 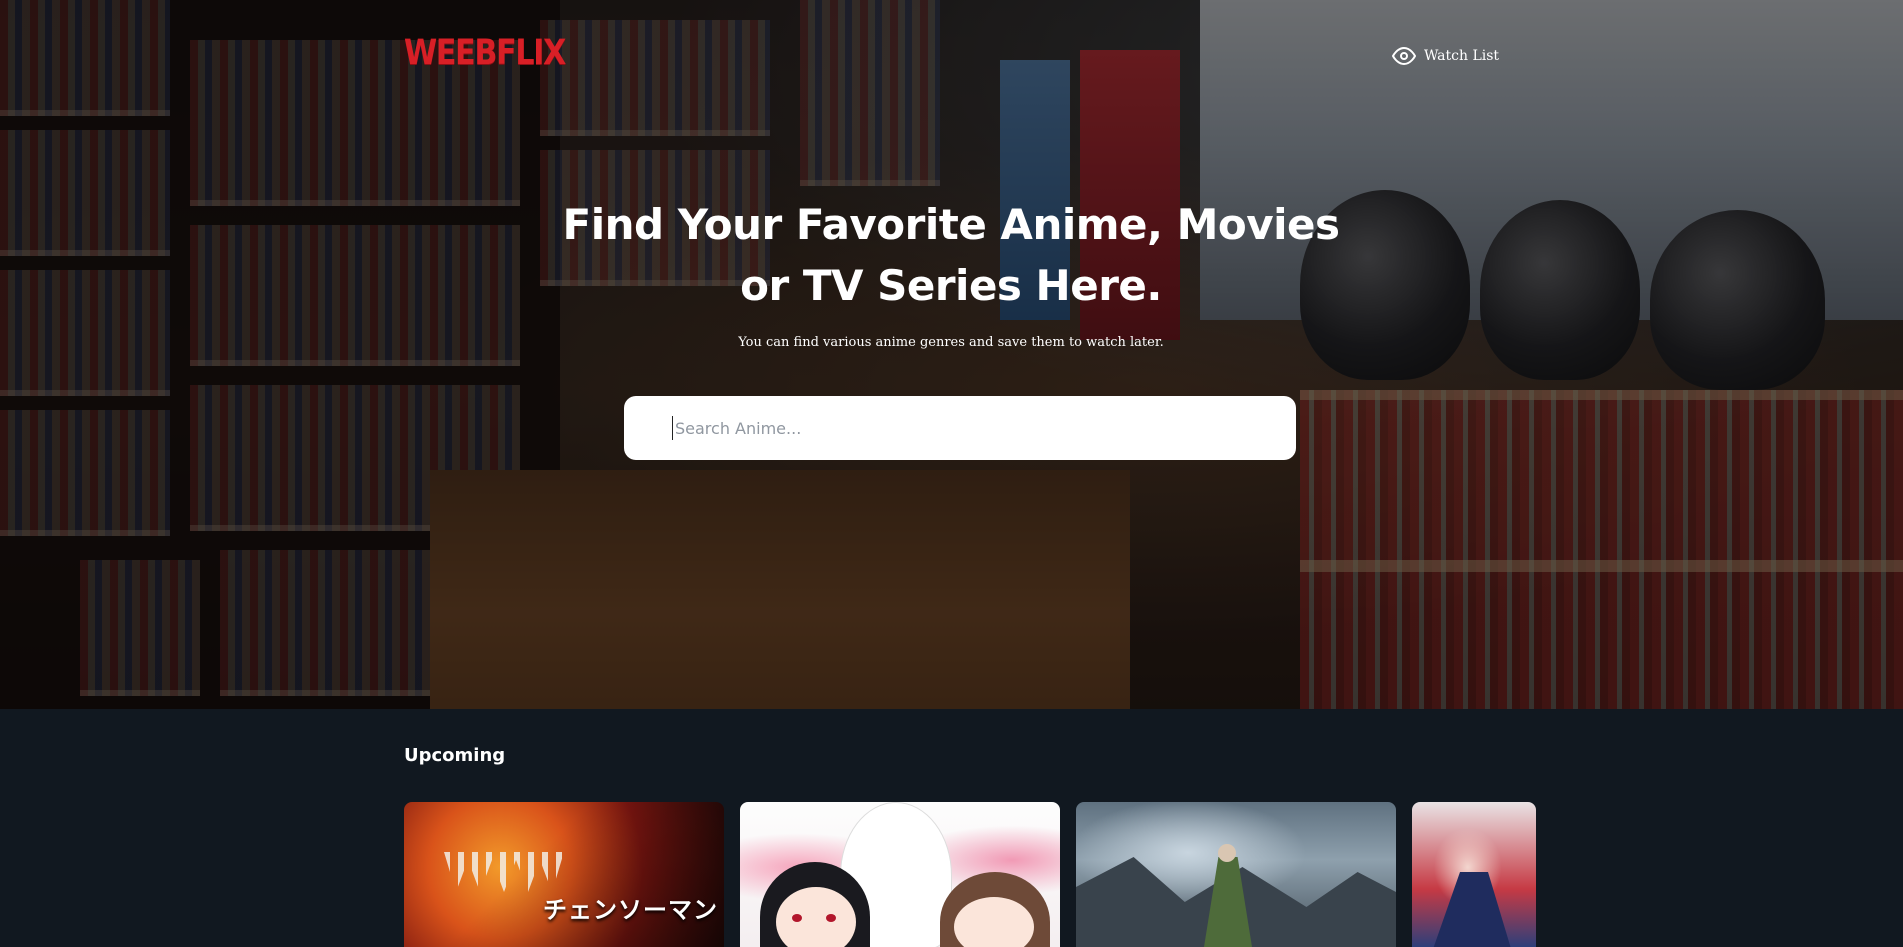 What do you see at coordinates (455, 755) in the screenshot?
I see `upcoming-section-title: Upcoming` at bounding box center [455, 755].